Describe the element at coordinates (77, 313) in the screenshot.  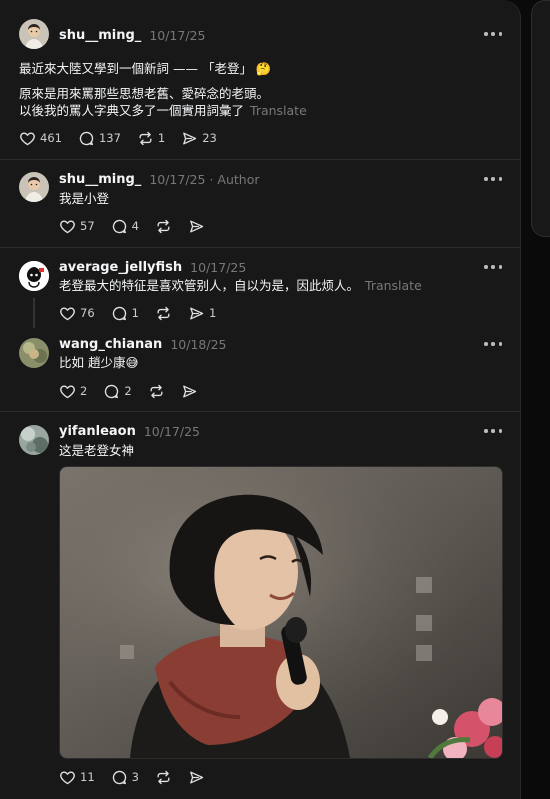
I see `like-button: 76` at that location.